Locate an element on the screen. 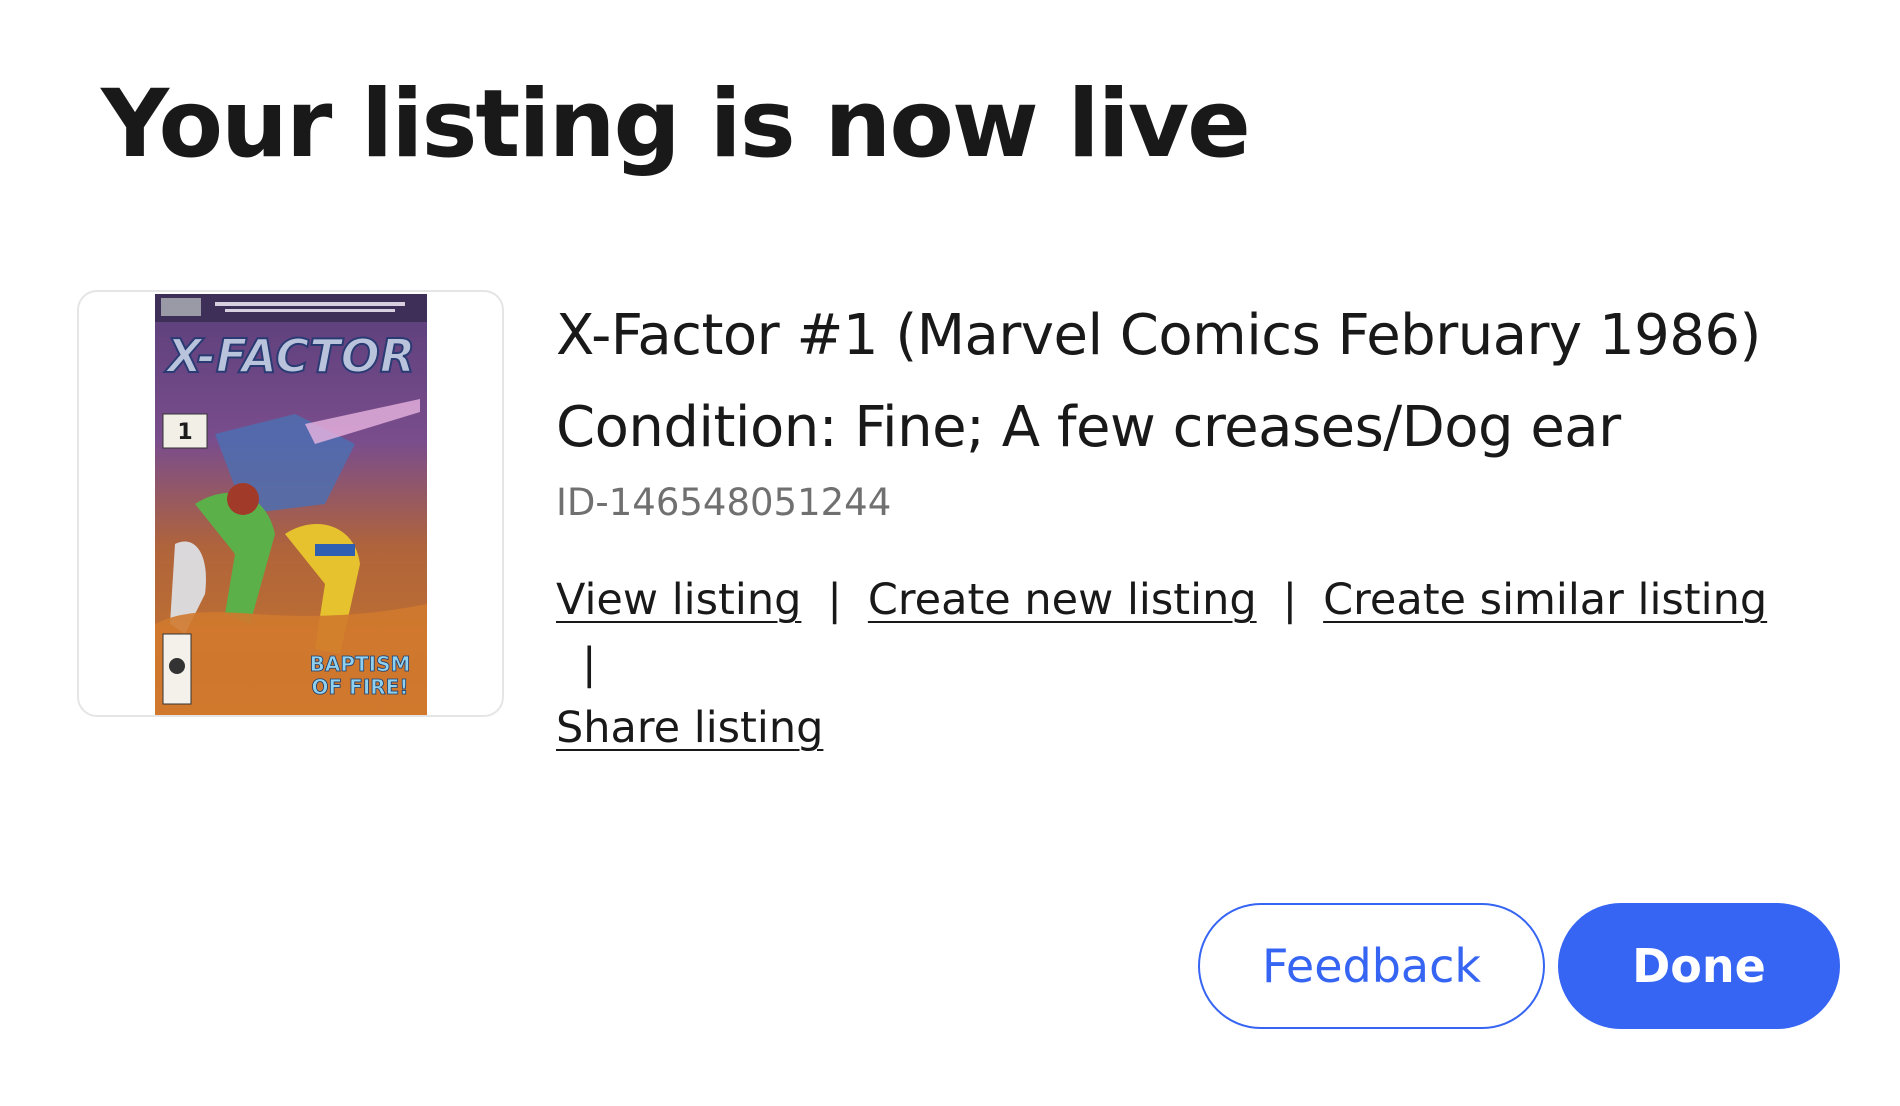  comic-cover-image: X-FACTOR 1 BAPTISM OF FIRE! is located at coordinates (291, 504).